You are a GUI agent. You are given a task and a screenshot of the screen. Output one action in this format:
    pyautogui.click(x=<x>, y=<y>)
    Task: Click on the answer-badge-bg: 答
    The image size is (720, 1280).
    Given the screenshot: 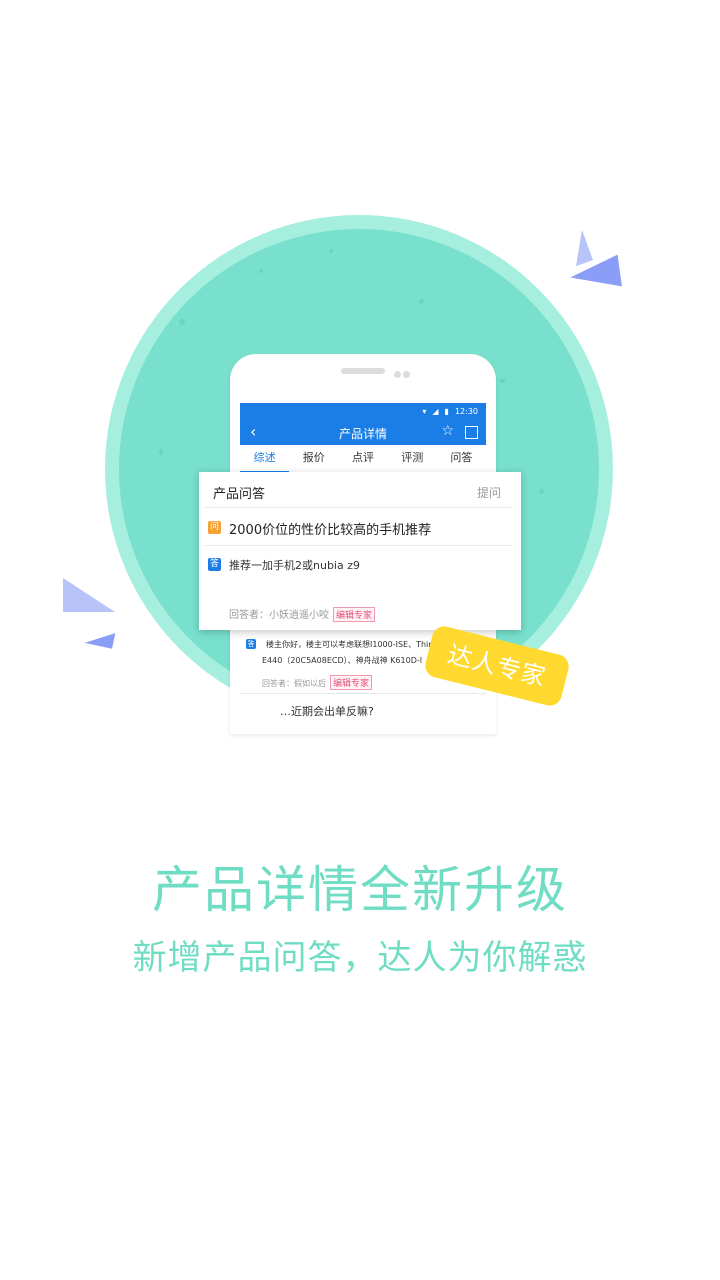 What is the action you would take?
    pyautogui.click(x=251, y=644)
    